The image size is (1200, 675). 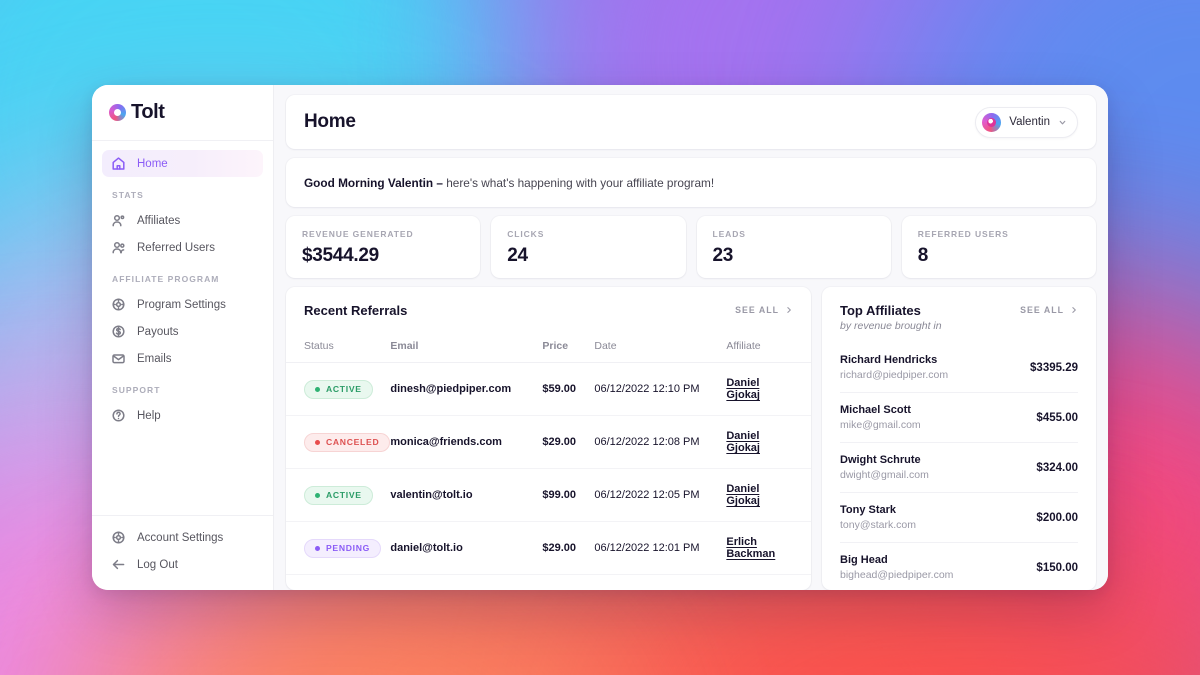 What do you see at coordinates (548, 302) in the screenshot?
I see `referrals-header: Recent Referrals SEE ALL` at bounding box center [548, 302].